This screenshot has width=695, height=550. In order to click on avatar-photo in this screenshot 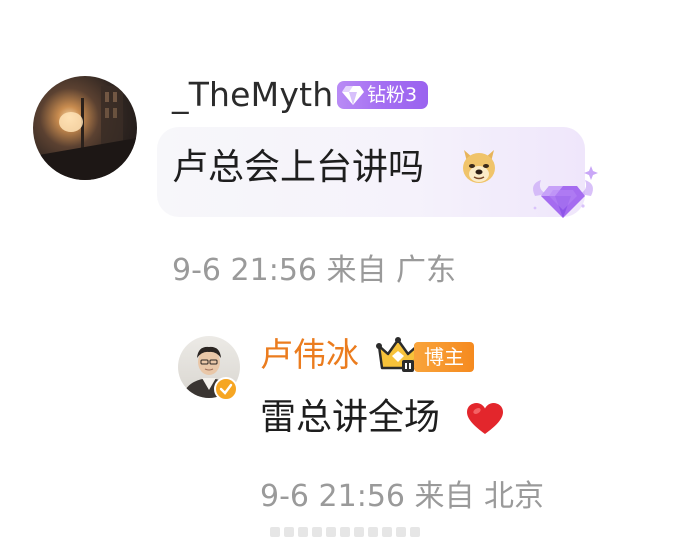, I will do `click(85, 133)`.